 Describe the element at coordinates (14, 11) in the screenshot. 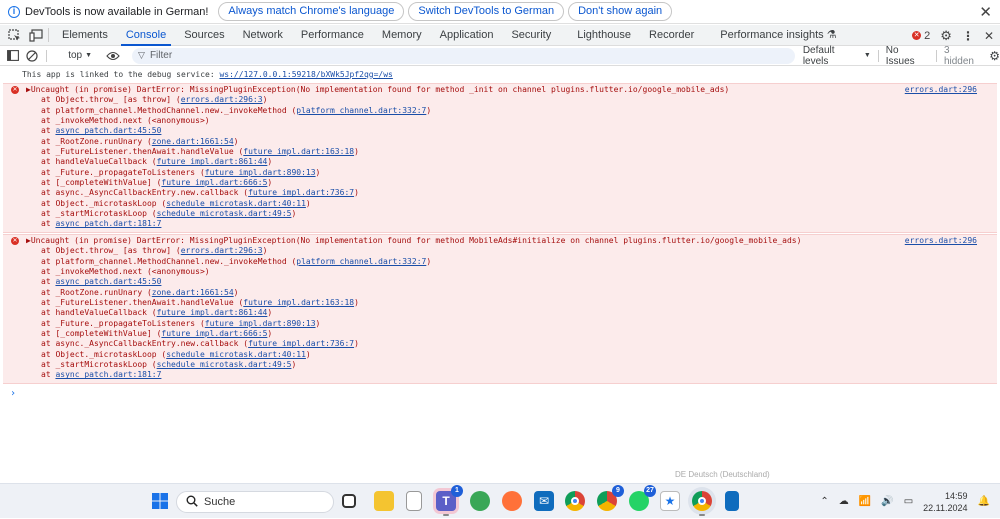

I see `info-icon: i` at that location.